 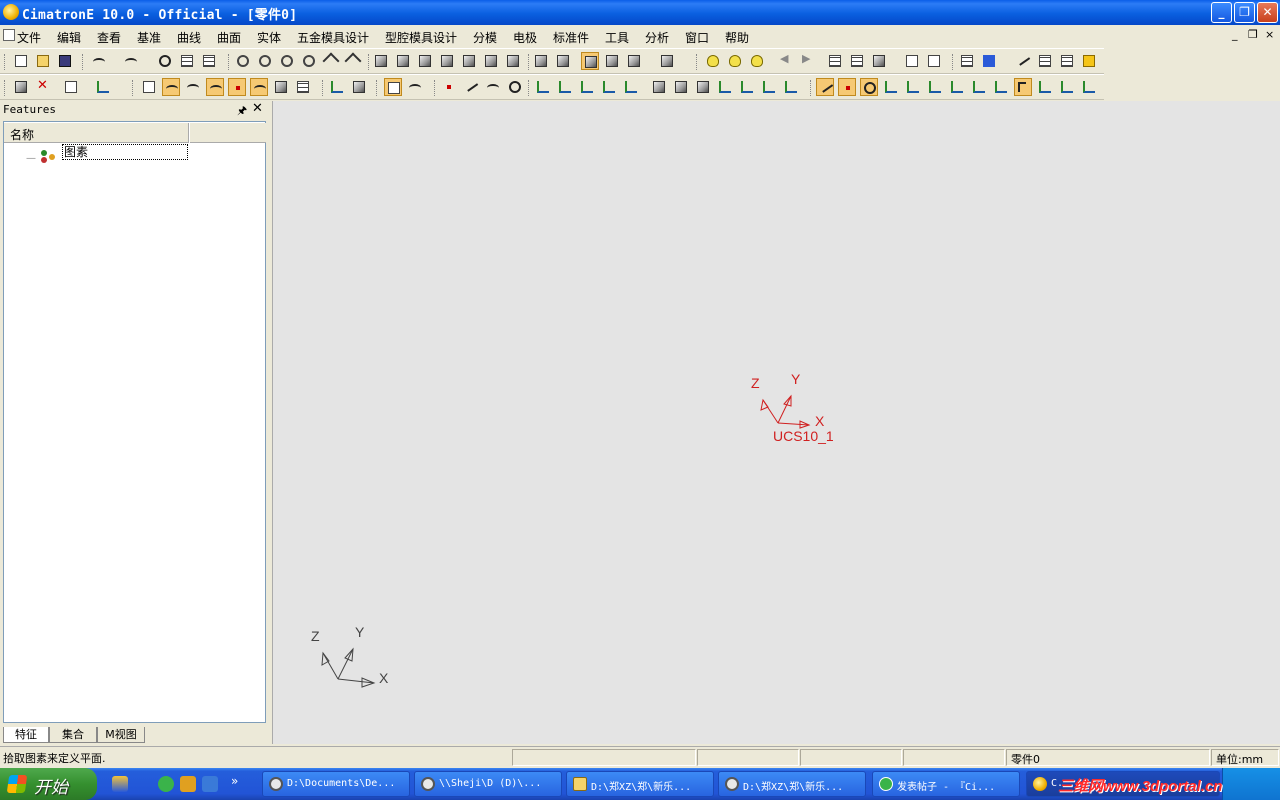 What do you see at coordinates (21, 87) in the screenshot?
I see `select-button` at bounding box center [21, 87].